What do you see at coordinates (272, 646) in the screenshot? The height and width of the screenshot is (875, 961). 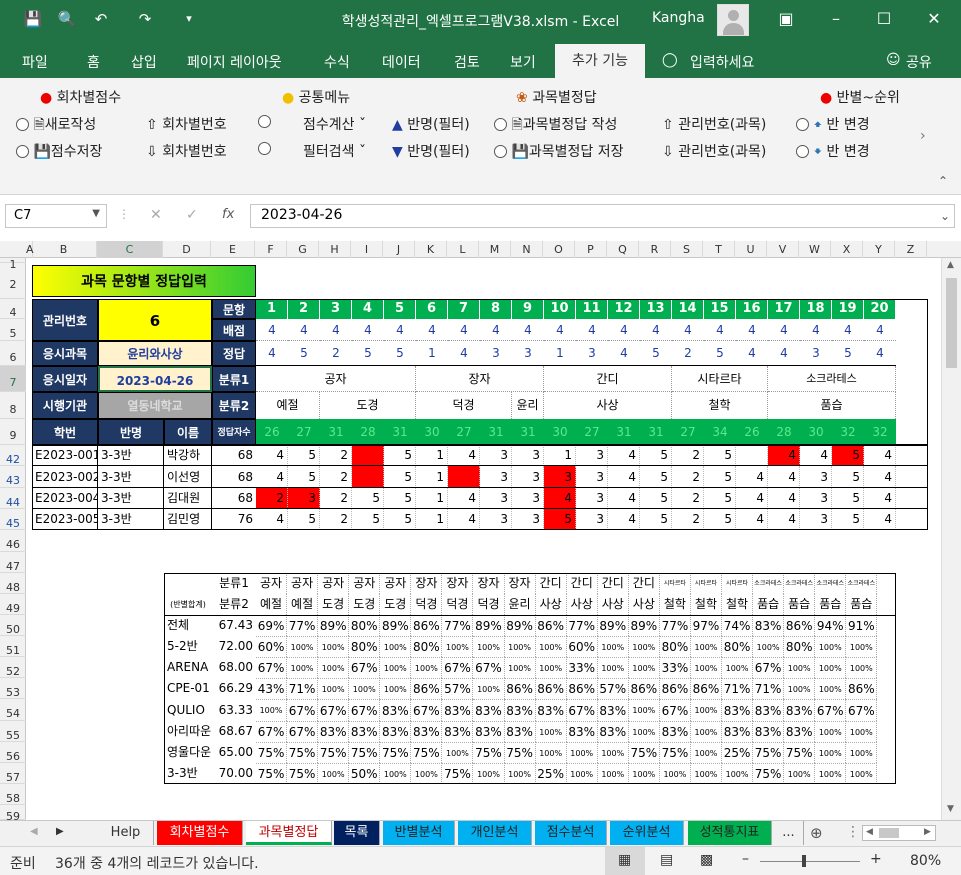 I see `summary-value: 60%` at bounding box center [272, 646].